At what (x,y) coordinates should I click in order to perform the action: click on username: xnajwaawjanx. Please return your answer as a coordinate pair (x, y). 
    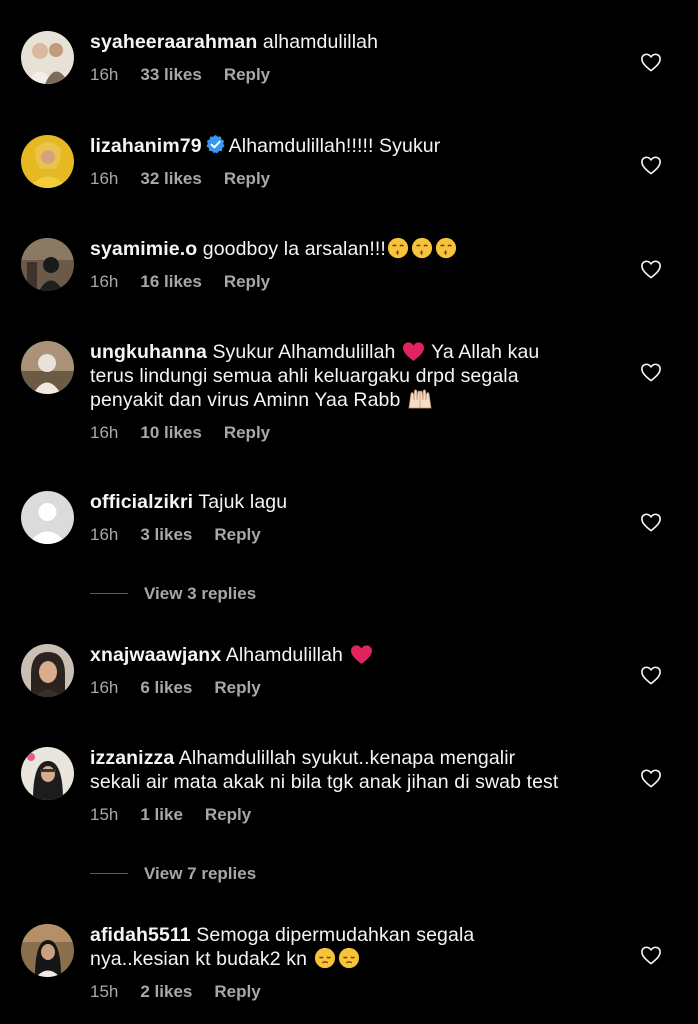
    Looking at the image, I should click on (155, 655).